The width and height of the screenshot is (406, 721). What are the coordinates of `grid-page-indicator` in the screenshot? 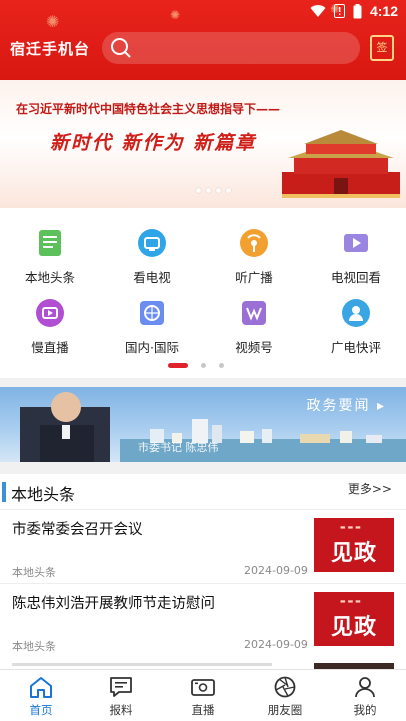 It's located at (196, 365).